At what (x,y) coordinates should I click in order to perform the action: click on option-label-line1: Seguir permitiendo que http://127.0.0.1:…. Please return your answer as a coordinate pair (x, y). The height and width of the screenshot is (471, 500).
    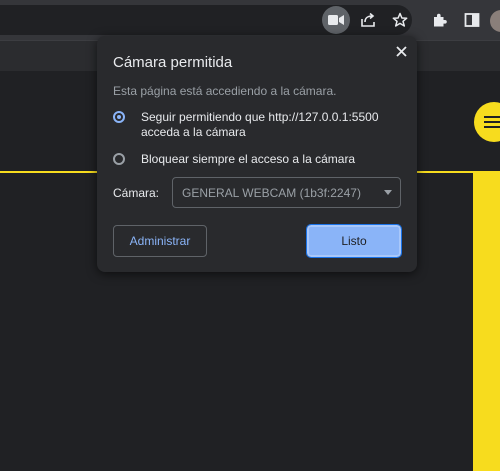
    Looking at the image, I should click on (260, 117).